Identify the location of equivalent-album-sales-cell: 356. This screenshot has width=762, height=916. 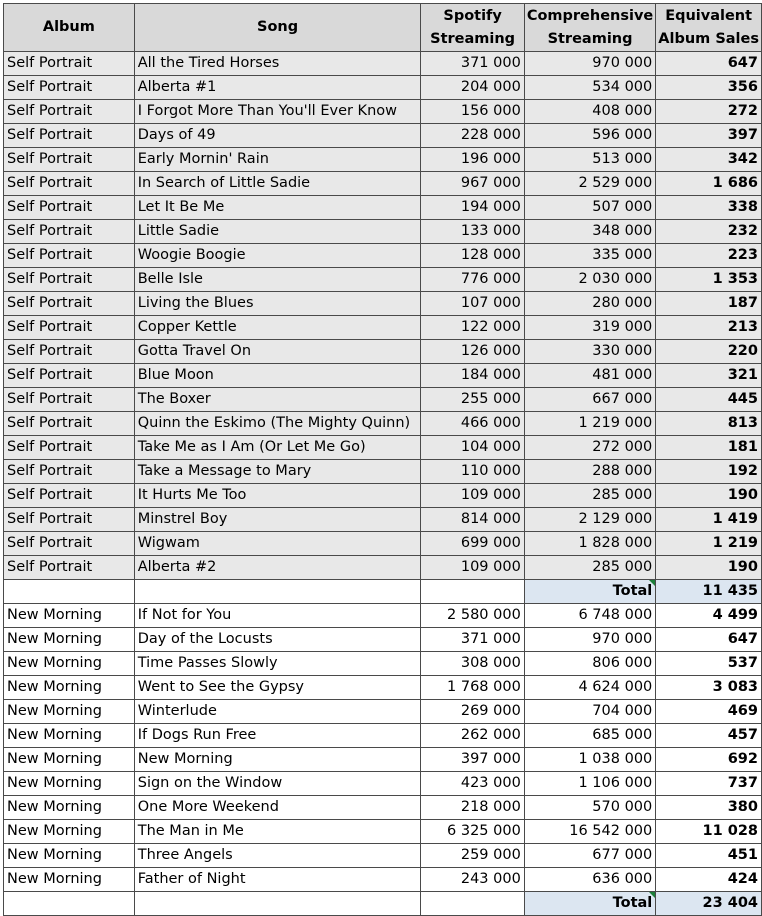
(708, 87).